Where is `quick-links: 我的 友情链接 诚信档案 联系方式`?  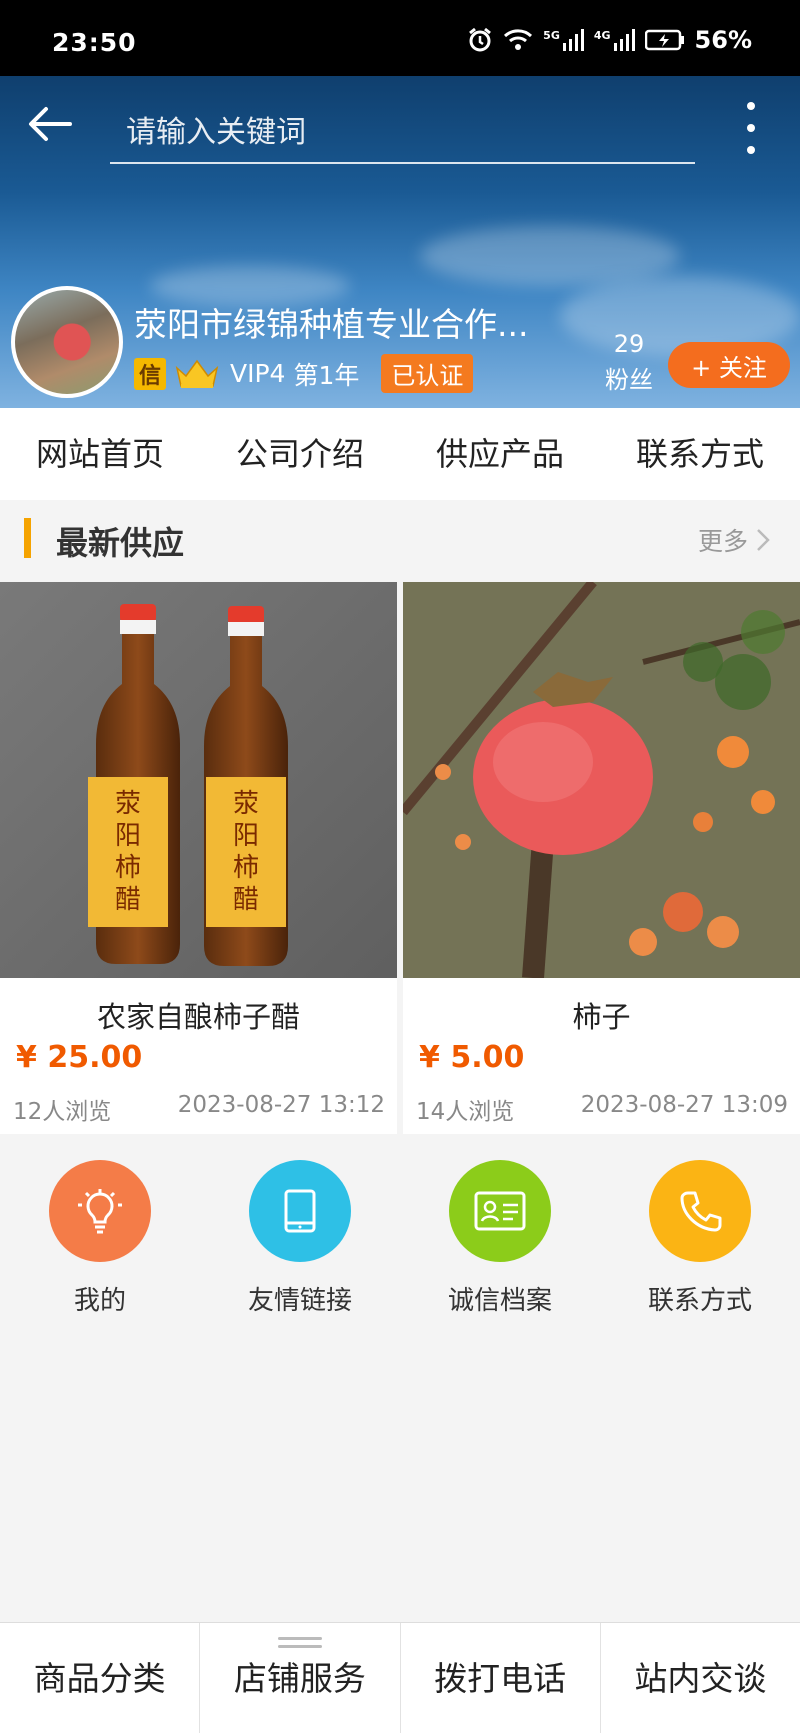
quick-links: 我的 友情链接 诚信档案 联系方式 is located at coordinates (400, 1234).